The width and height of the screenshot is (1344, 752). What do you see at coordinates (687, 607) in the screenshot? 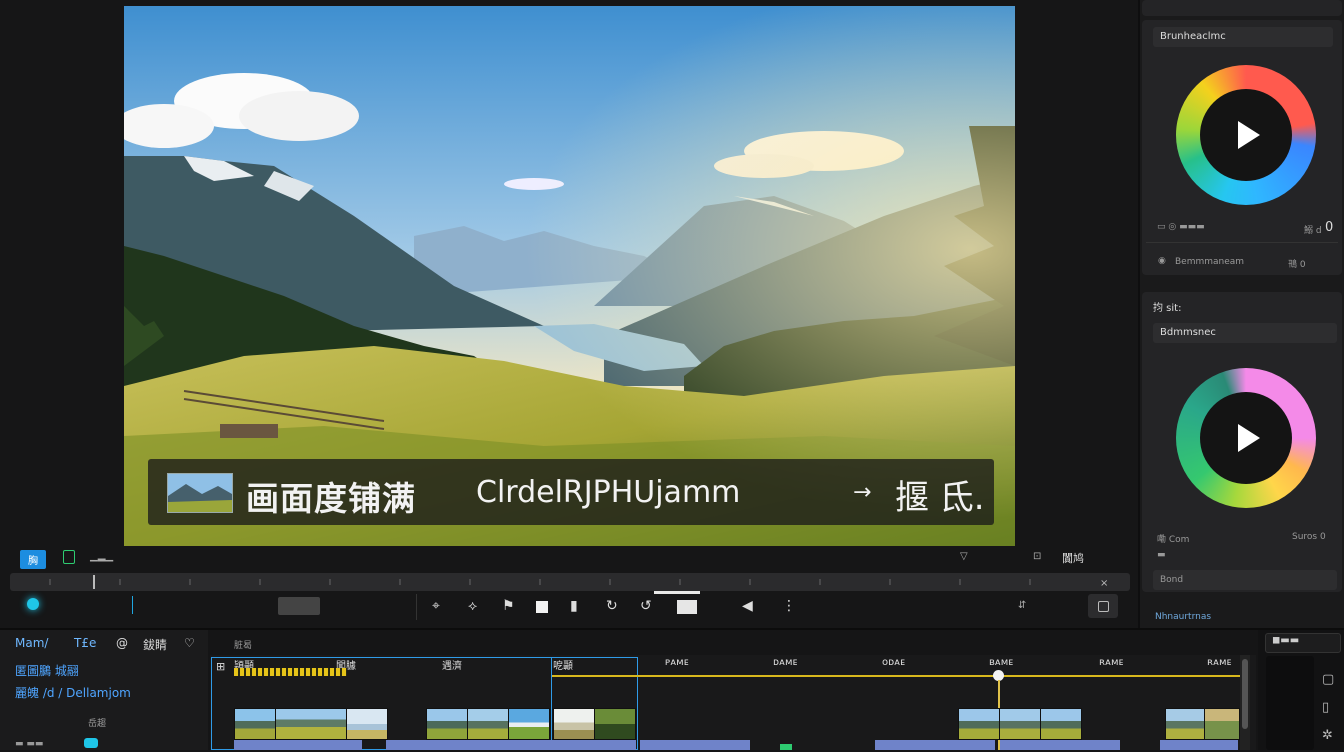
I see `clip-icon` at bounding box center [687, 607].